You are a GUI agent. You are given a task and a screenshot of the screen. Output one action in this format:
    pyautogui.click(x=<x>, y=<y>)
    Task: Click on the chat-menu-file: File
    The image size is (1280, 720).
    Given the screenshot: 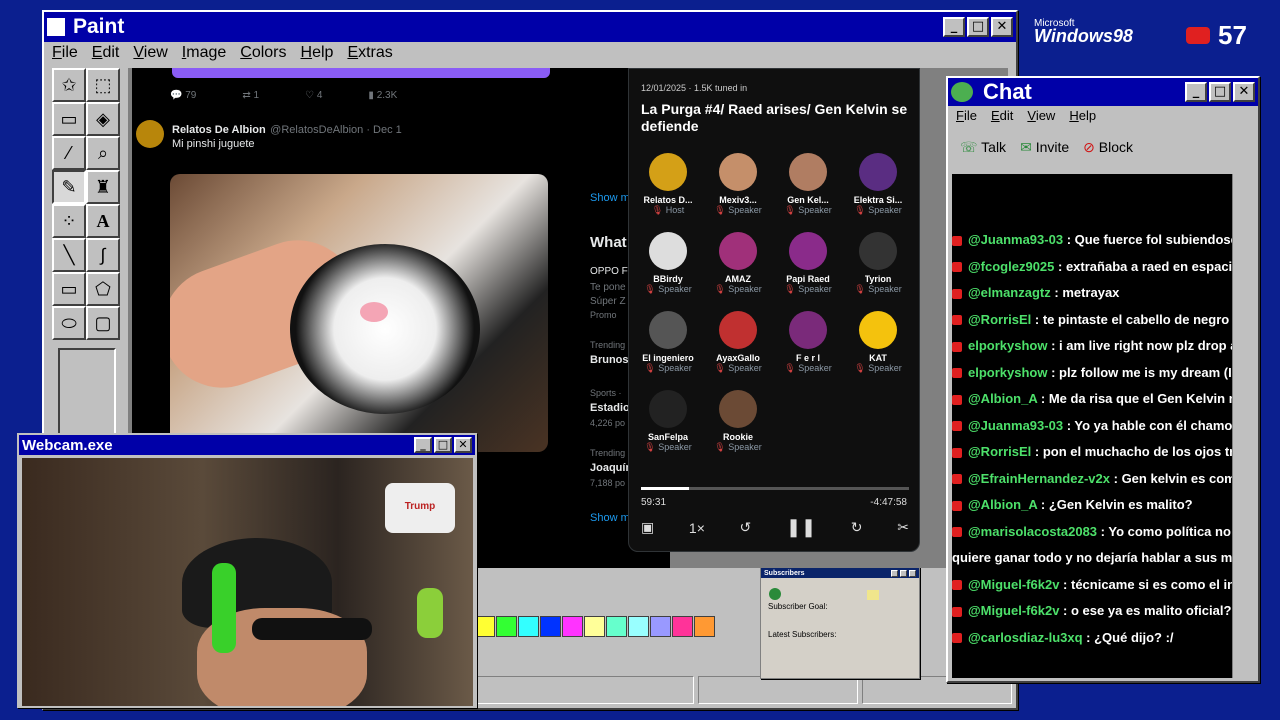 What is the action you would take?
    pyautogui.click(x=966, y=116)
    